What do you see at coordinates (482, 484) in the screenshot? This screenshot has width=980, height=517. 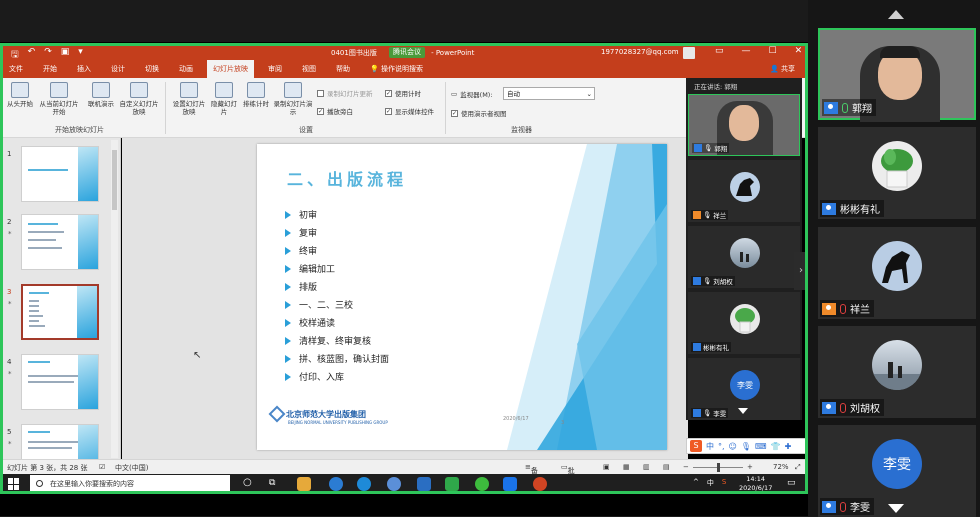 I see `wechat-icon` at bounding box center [482, 484].